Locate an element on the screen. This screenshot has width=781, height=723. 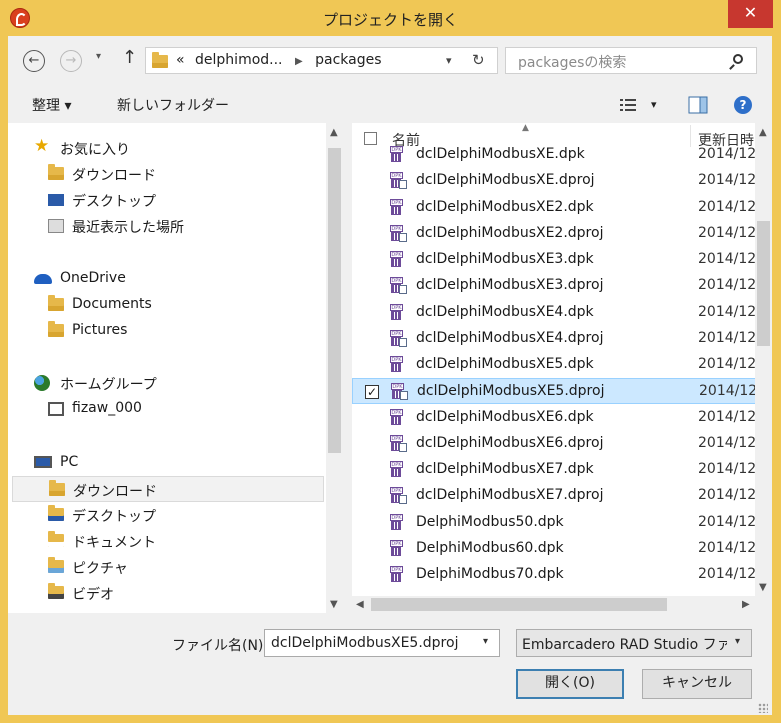
address-dropdown-icon: ▾ is located at coordinates (449, 60).